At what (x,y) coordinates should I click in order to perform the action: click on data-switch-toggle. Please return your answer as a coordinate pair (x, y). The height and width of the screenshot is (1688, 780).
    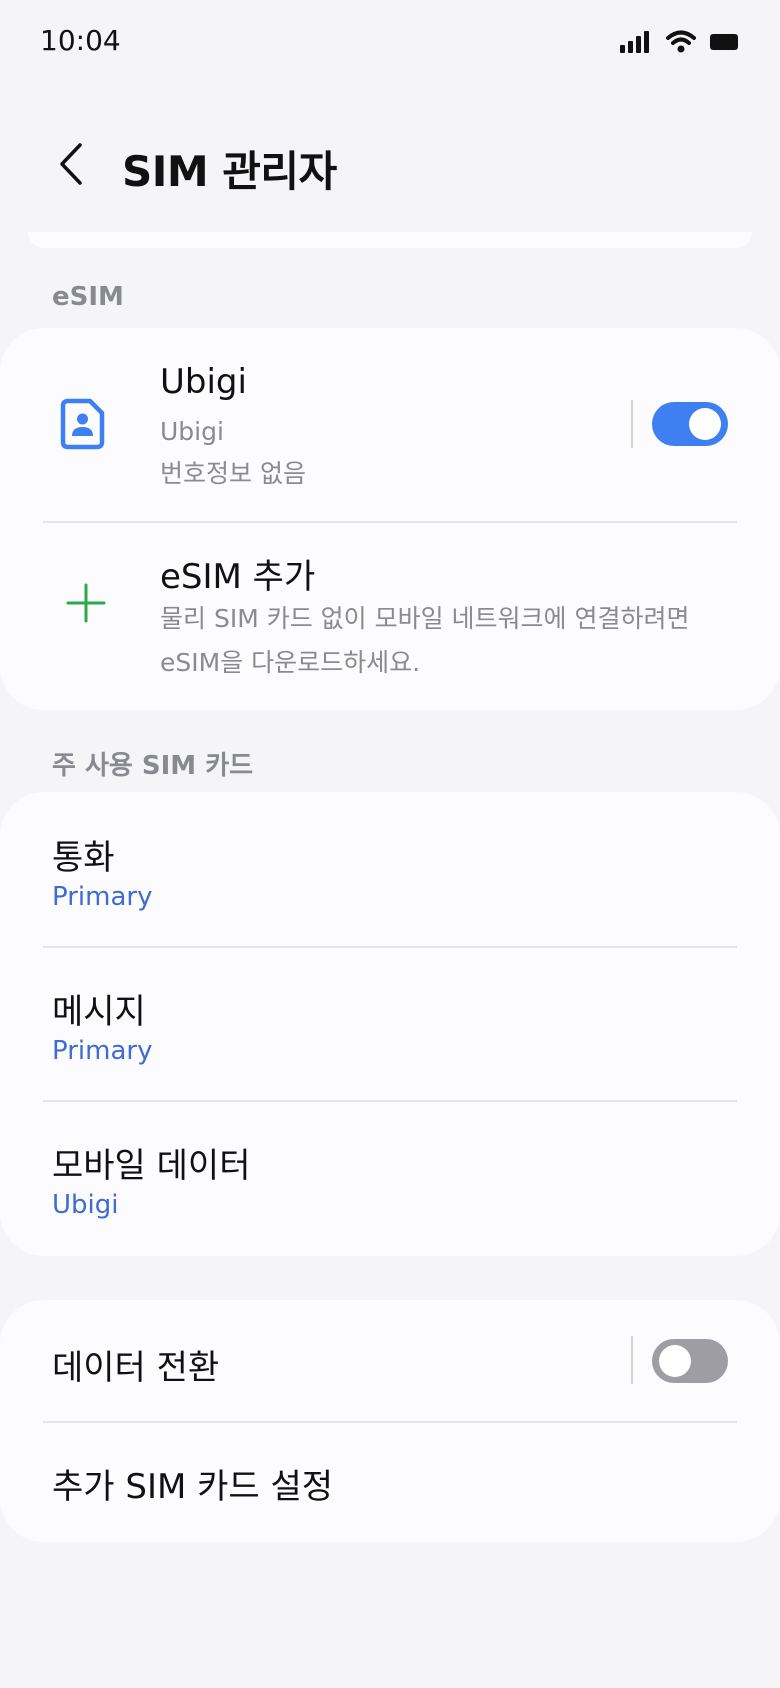
    Looking at the image, I should click on (690, 1361).